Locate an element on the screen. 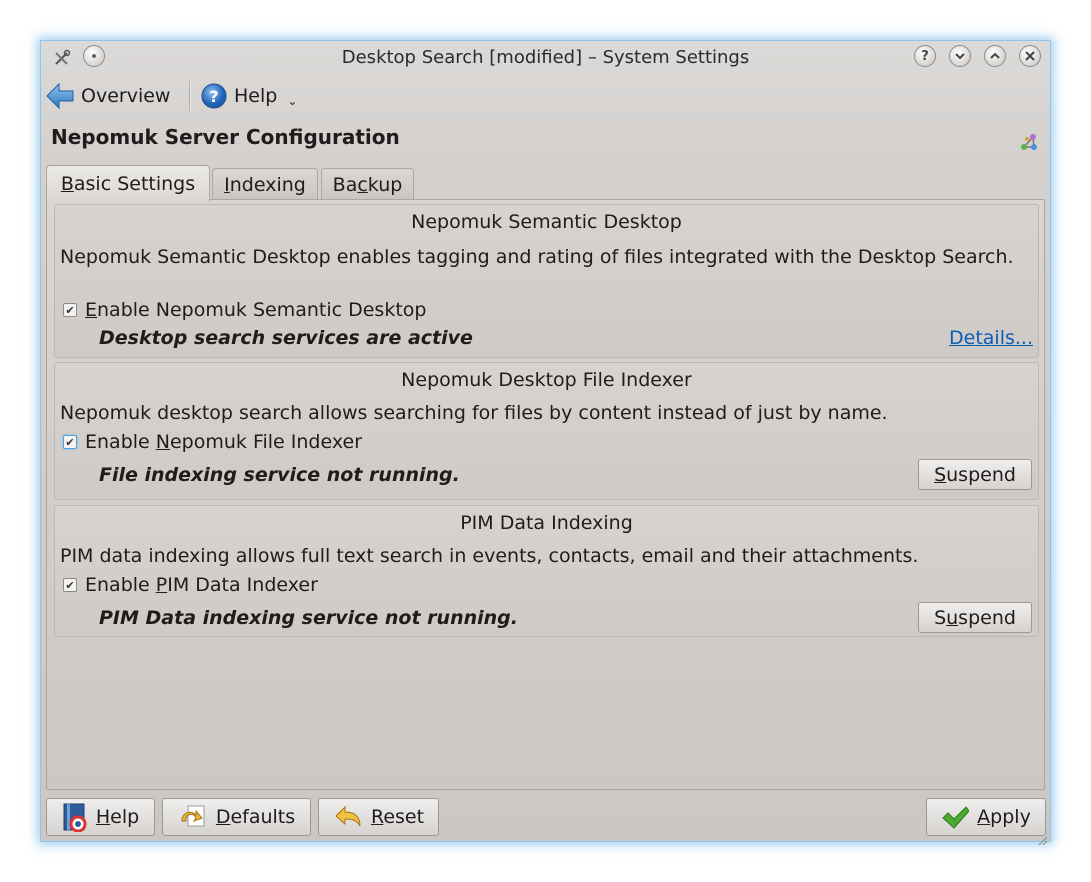  enable-semantic-desktop-checkbox: ✔ Enable Nepomuk Semantic Desktop is located at coordinates (244, 310).